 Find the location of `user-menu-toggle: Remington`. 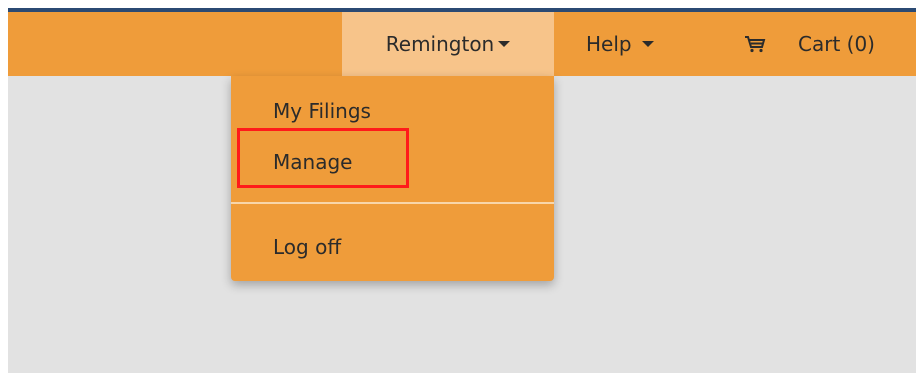

user-menu-toggle: Remington is located at coordinates (448, 44).